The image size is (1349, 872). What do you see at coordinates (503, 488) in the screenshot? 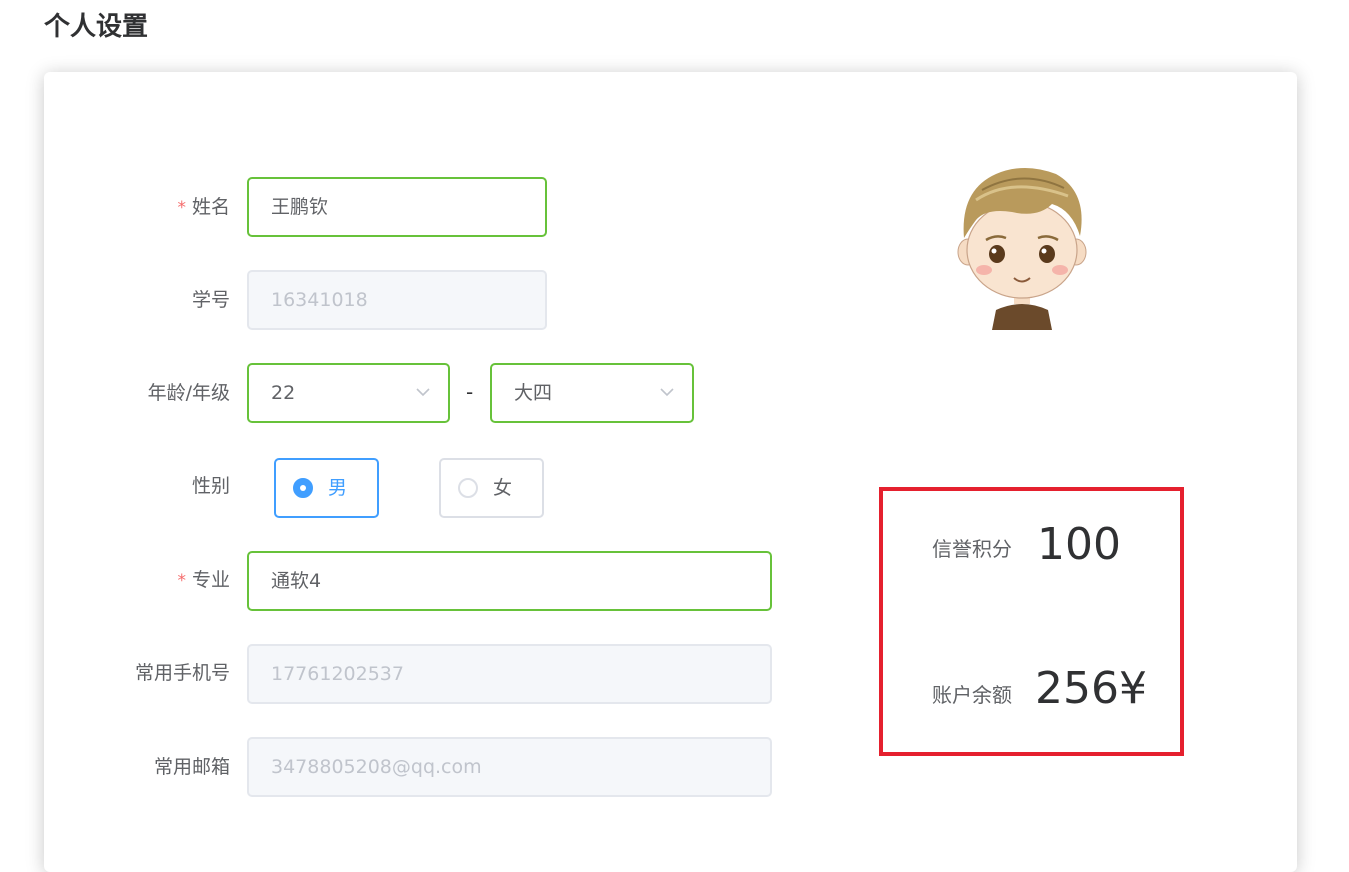
I see `gender-radio-female-label: 女` at bounding box center [503, 488].